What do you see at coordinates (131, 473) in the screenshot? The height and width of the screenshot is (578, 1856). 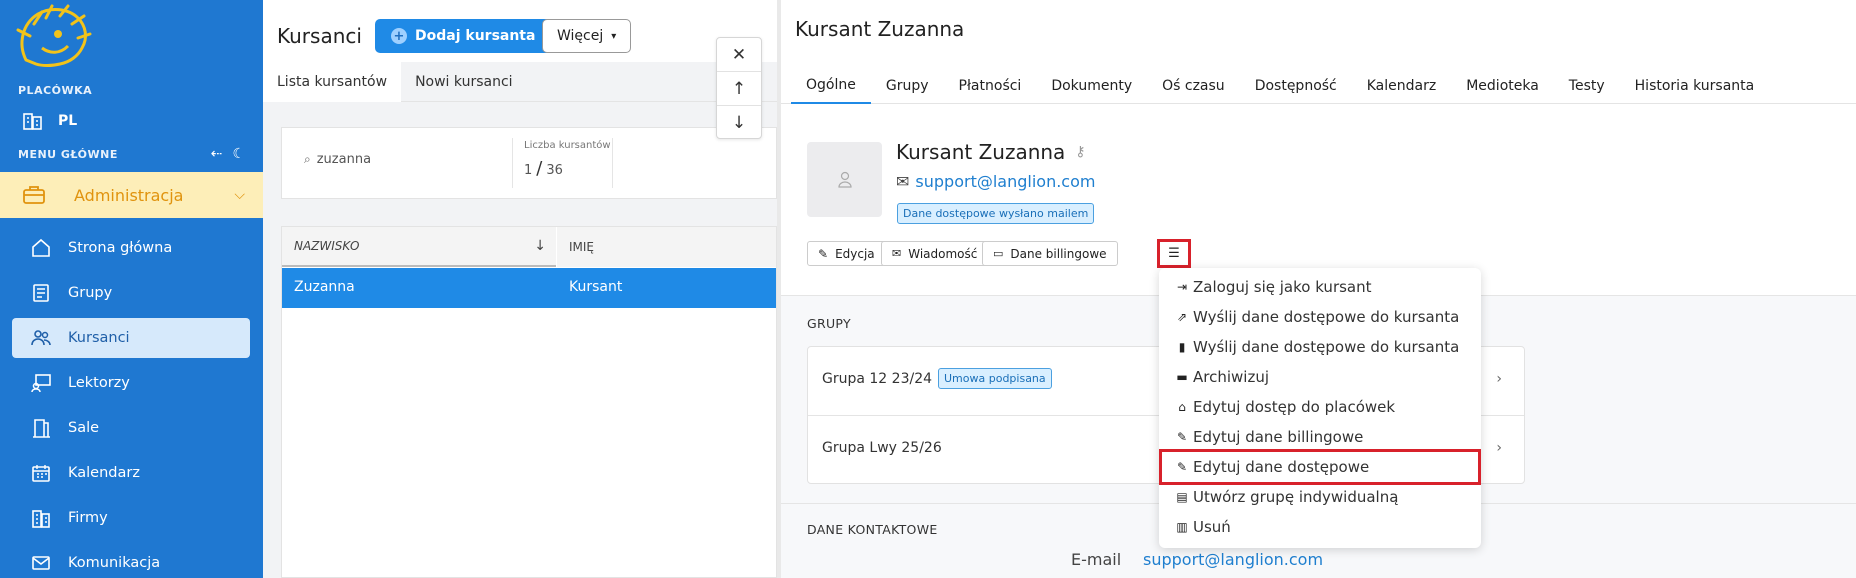 I see `sidebar-item-kalendarz: Kalendarz` at bounding box center [131, 473].